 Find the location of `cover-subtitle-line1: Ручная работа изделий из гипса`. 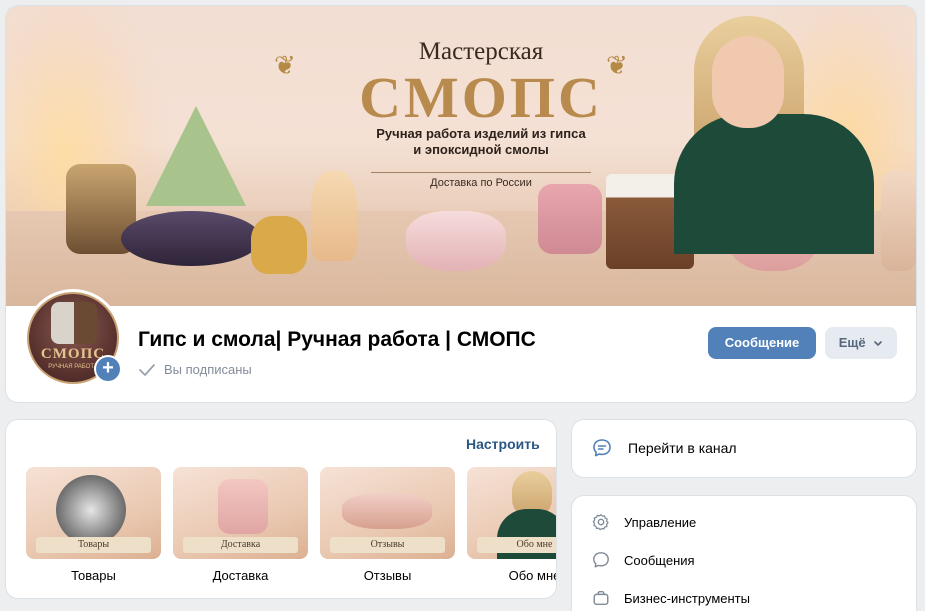

cover-subtitle-line1: Ручная работа изделий из гипса is located at coordinates (481, 133).